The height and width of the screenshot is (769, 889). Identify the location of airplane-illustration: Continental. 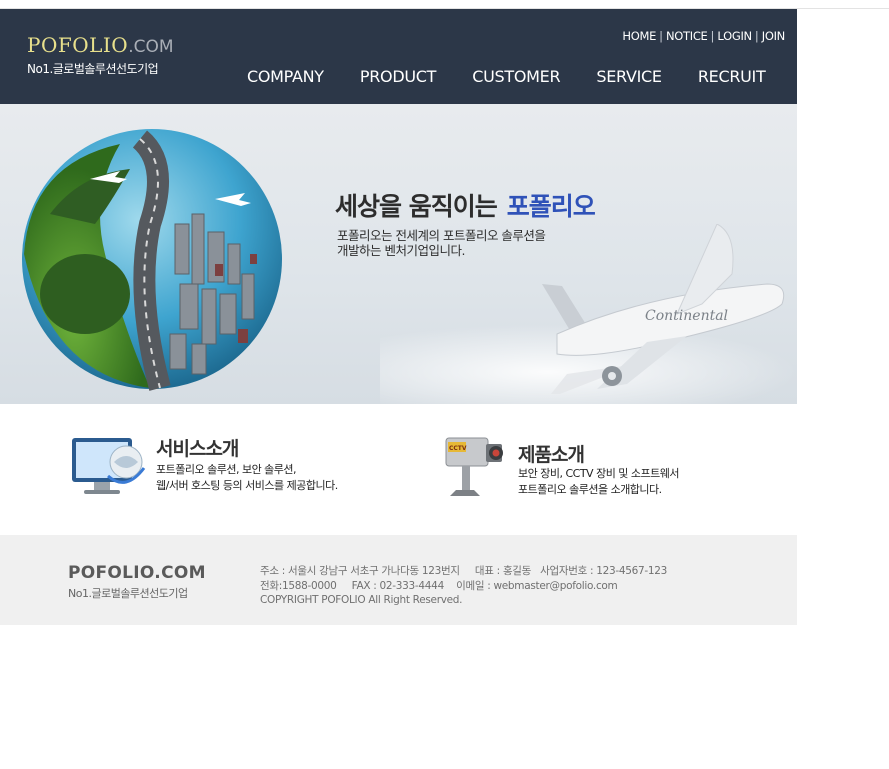
(663, 309).